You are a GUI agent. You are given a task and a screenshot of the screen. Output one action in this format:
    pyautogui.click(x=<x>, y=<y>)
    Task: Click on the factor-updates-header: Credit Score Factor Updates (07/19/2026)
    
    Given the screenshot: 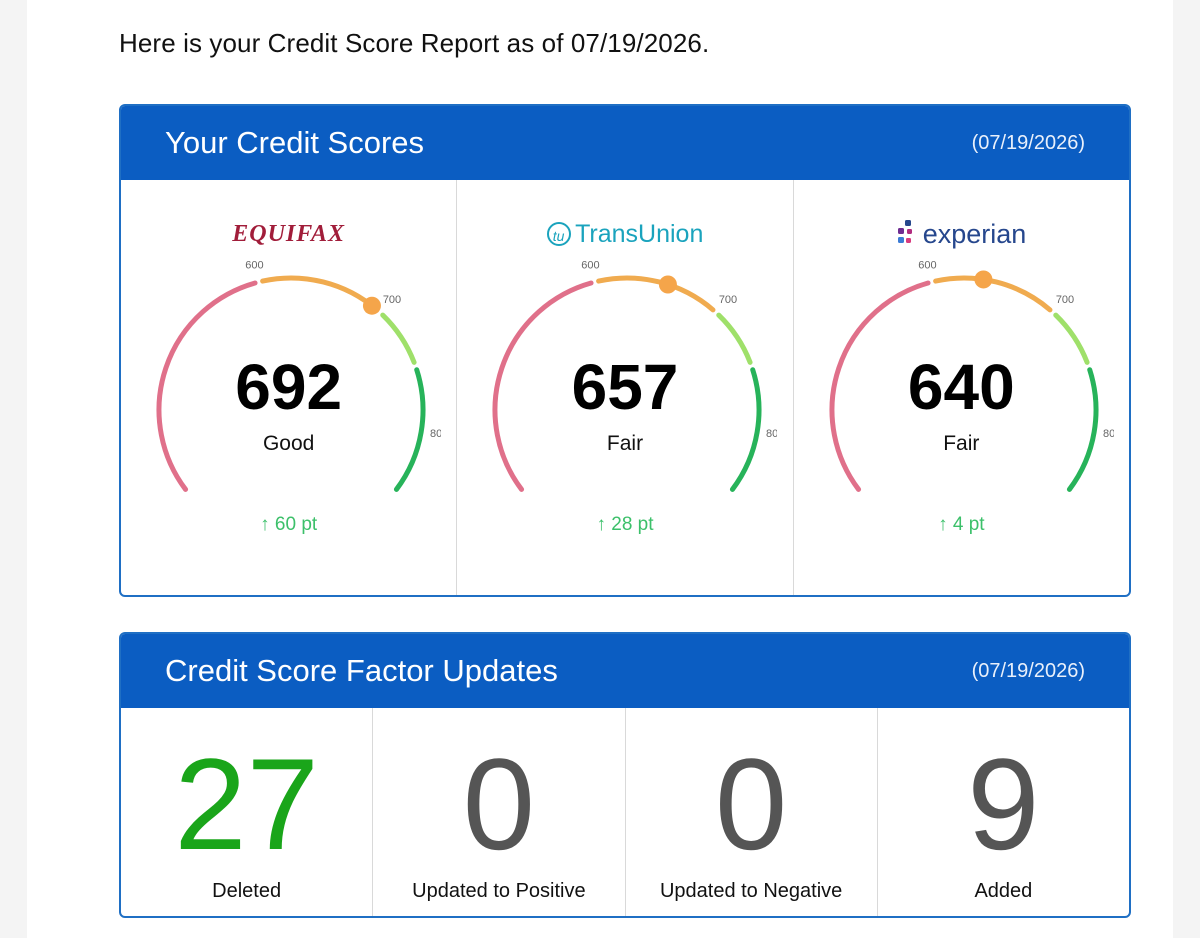 What is the action you would take?
    pyautogui.click(x=625, y=671)
    